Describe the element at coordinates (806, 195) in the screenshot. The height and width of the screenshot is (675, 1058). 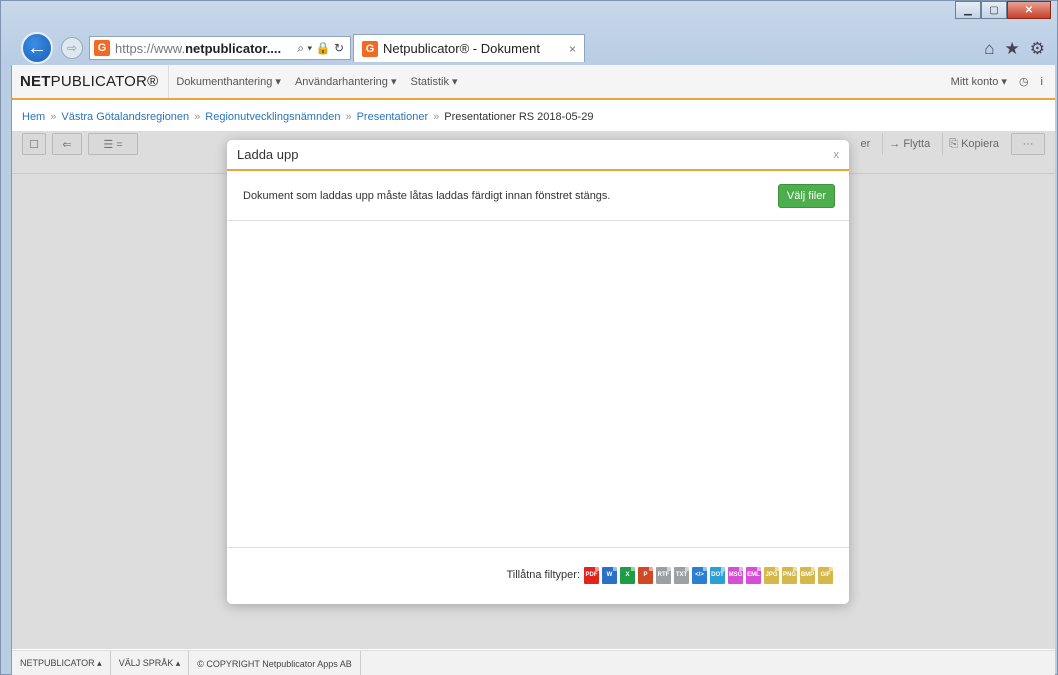
I see `choose-files-button: Välj filer` at that location.